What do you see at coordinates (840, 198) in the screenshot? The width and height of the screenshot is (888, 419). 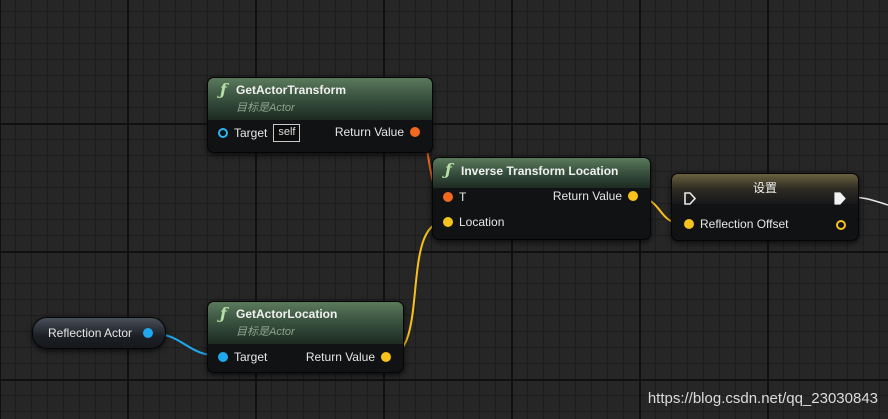 I see `exec-out-icon` at bounding box center [840, 198].